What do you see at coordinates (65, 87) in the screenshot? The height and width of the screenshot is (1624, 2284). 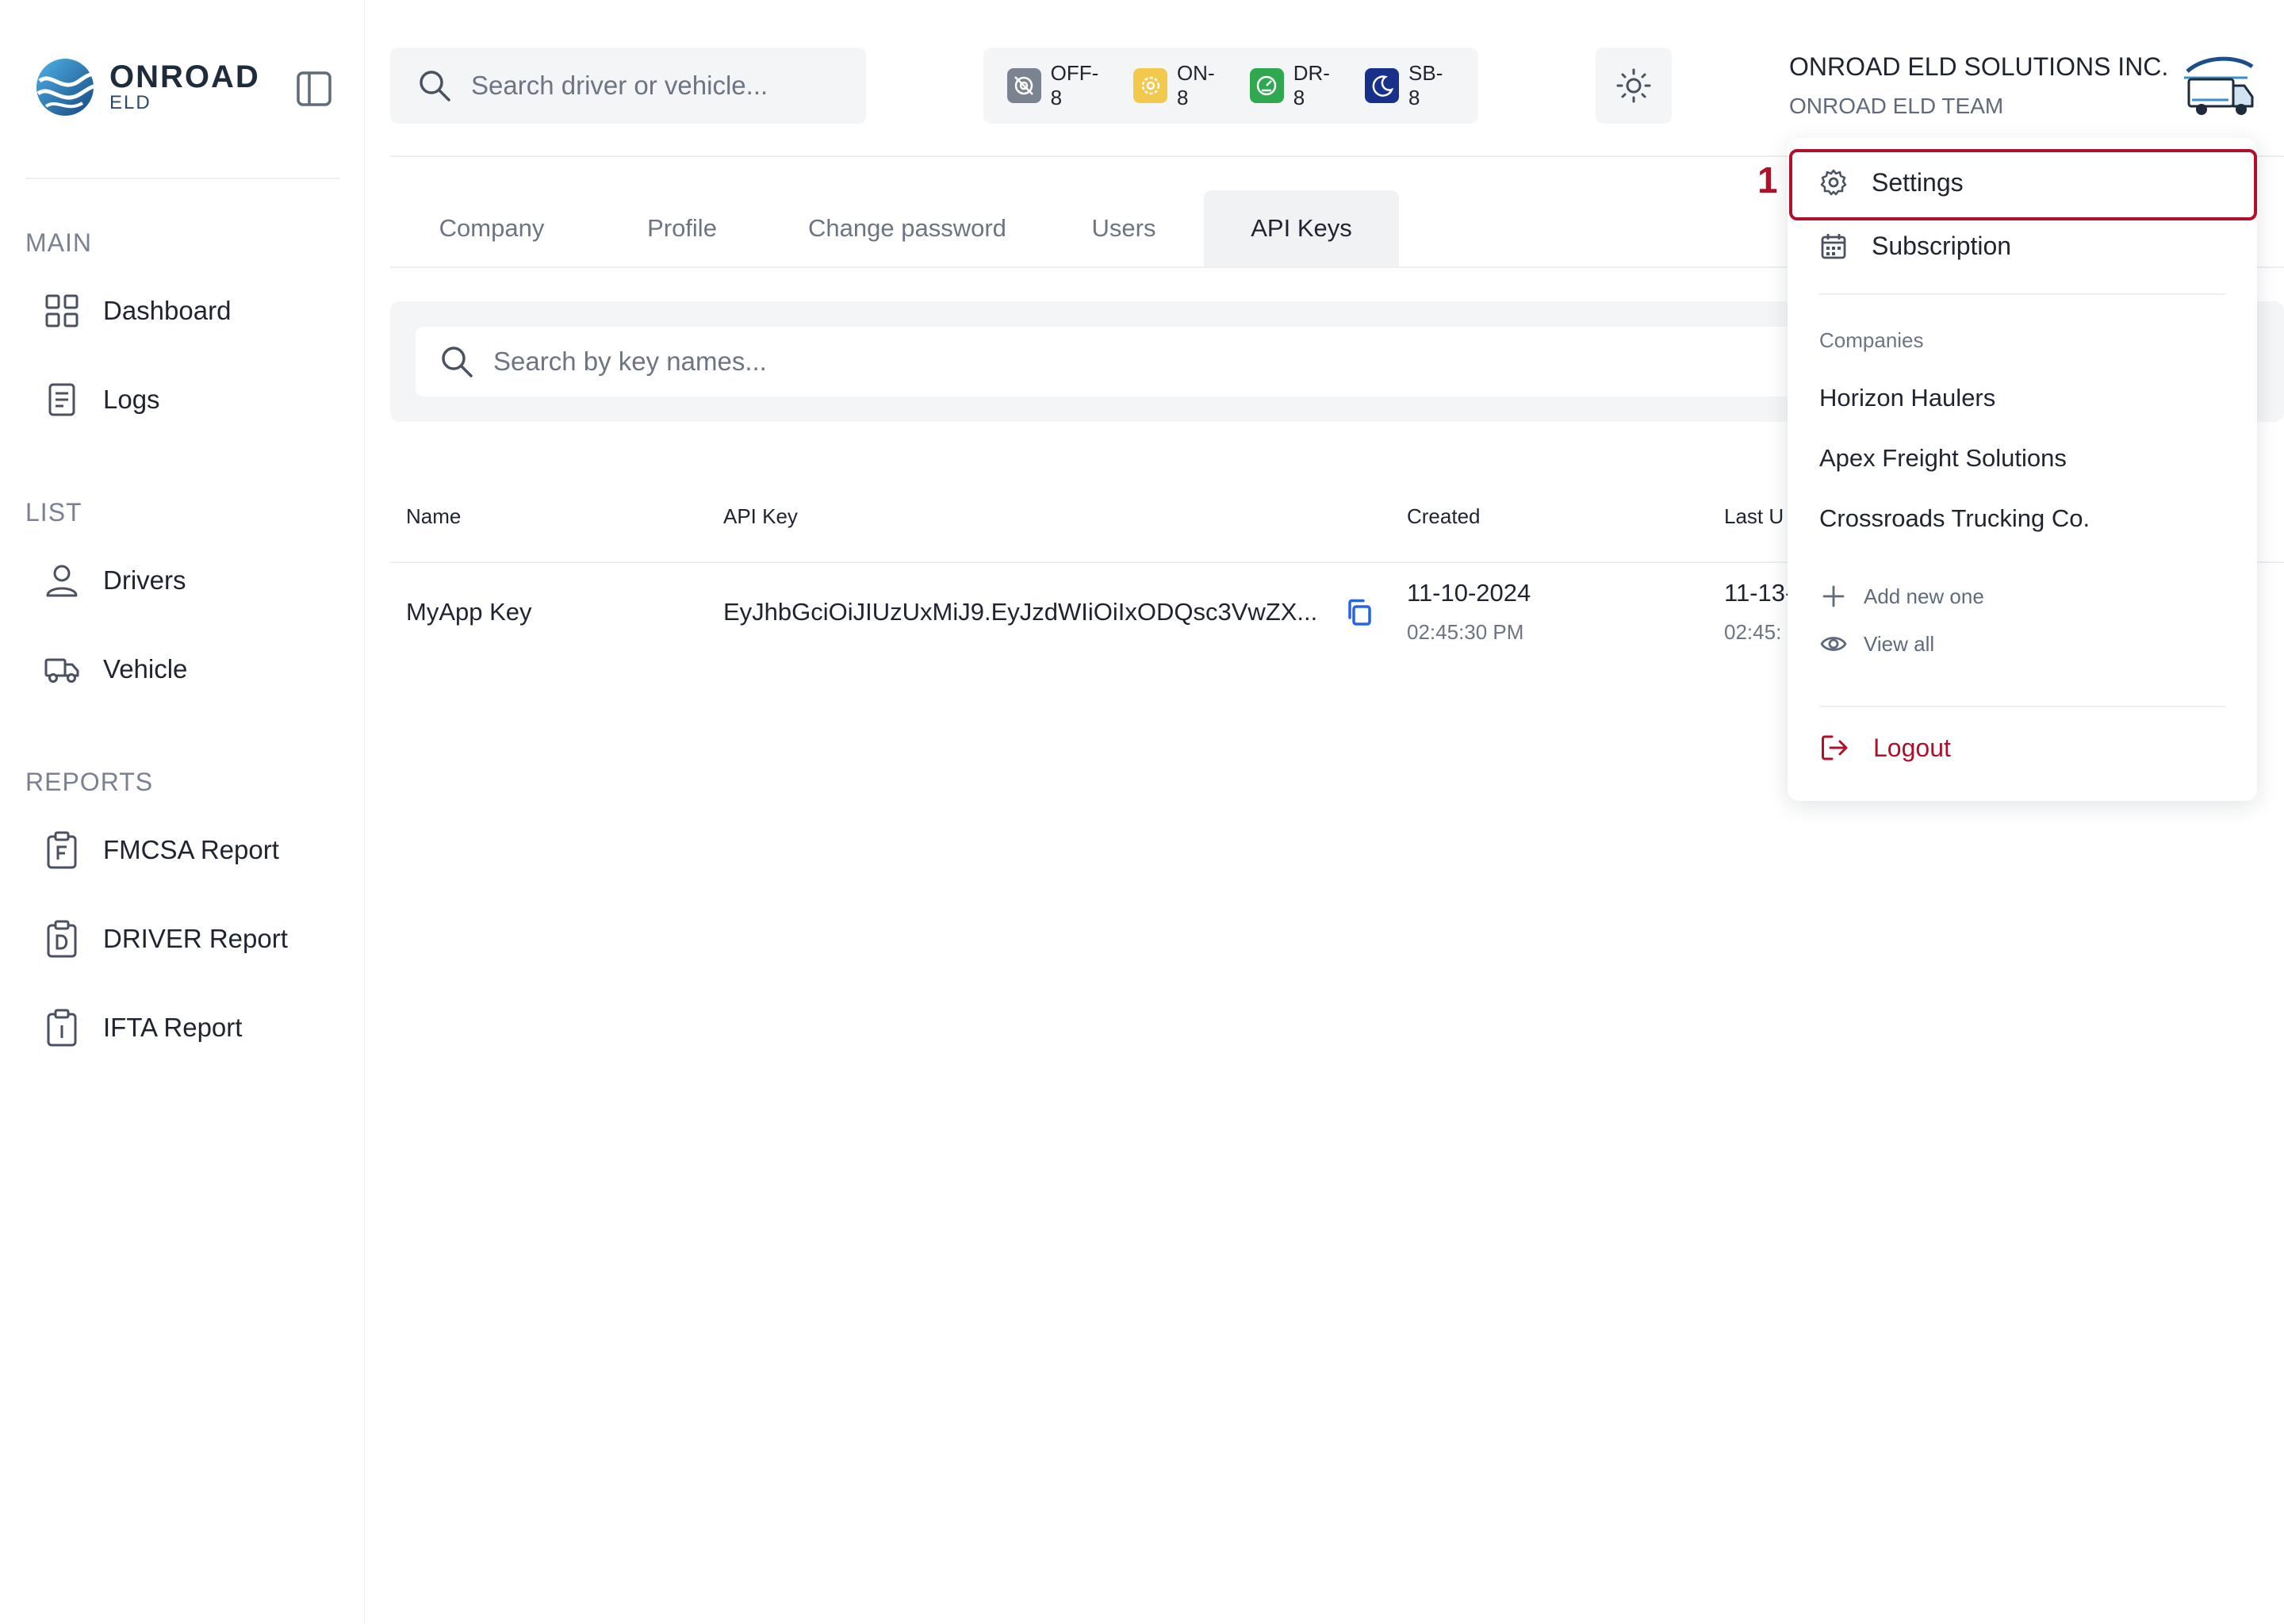 I see `onroad-logo-icon` at bounding box center [65, 87].